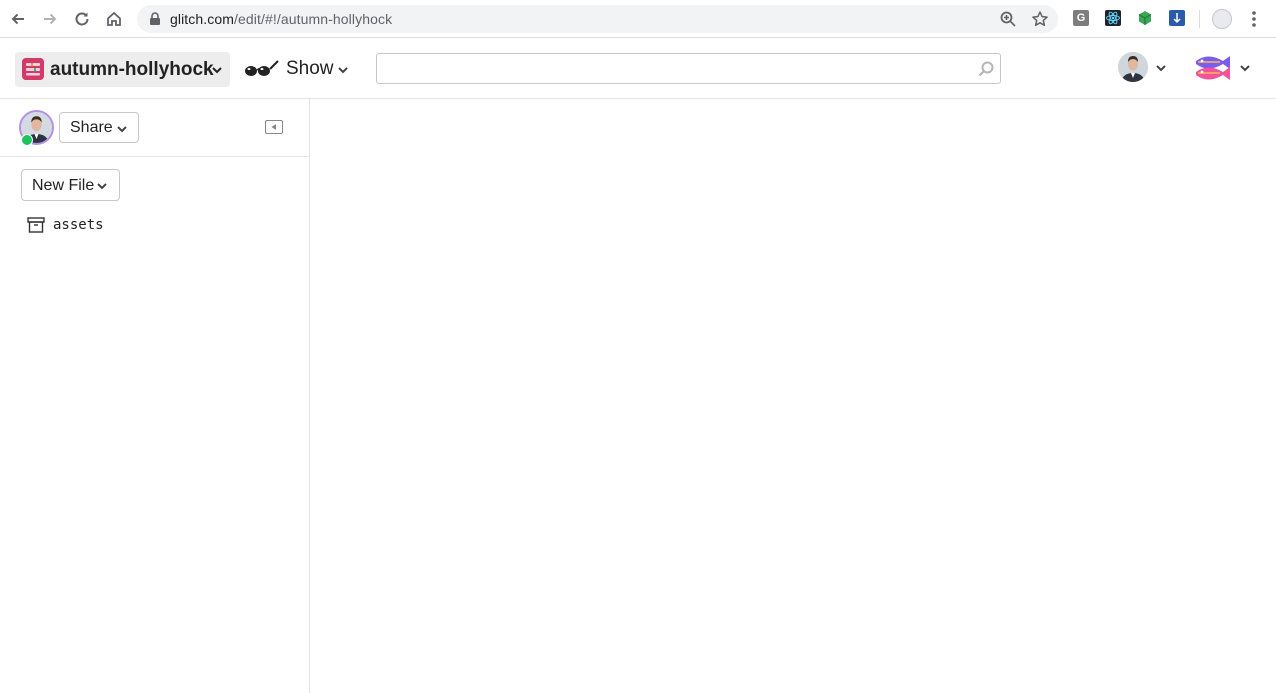 Image resolution: width=1276 pixels, height=693 pixels. I want to click on react-devtools-icon, so click(1113, 18).